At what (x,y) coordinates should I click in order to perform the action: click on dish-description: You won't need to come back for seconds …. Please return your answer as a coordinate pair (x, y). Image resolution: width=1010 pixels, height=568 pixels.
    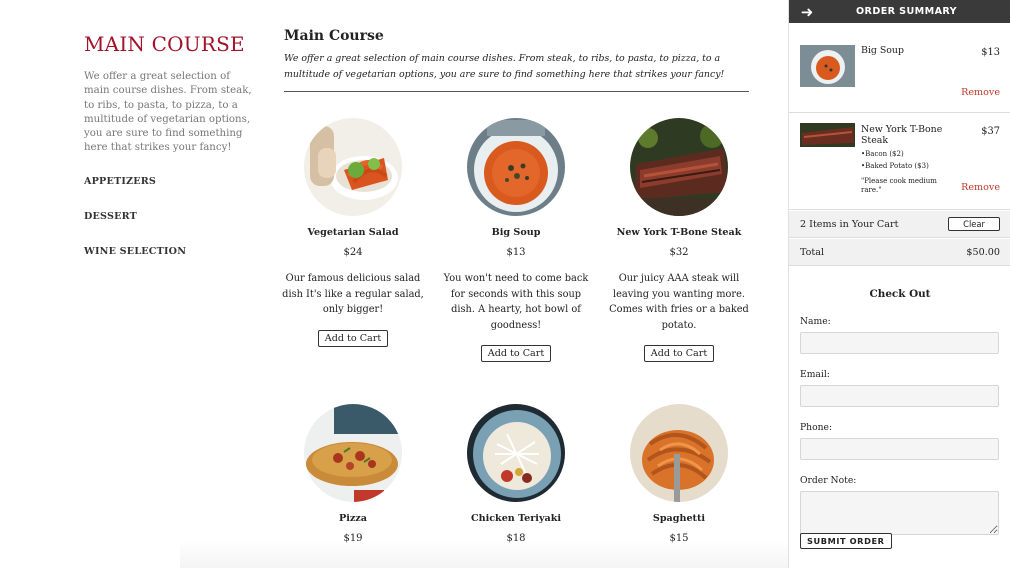
    Looking at the image, I should click on (516, 302).